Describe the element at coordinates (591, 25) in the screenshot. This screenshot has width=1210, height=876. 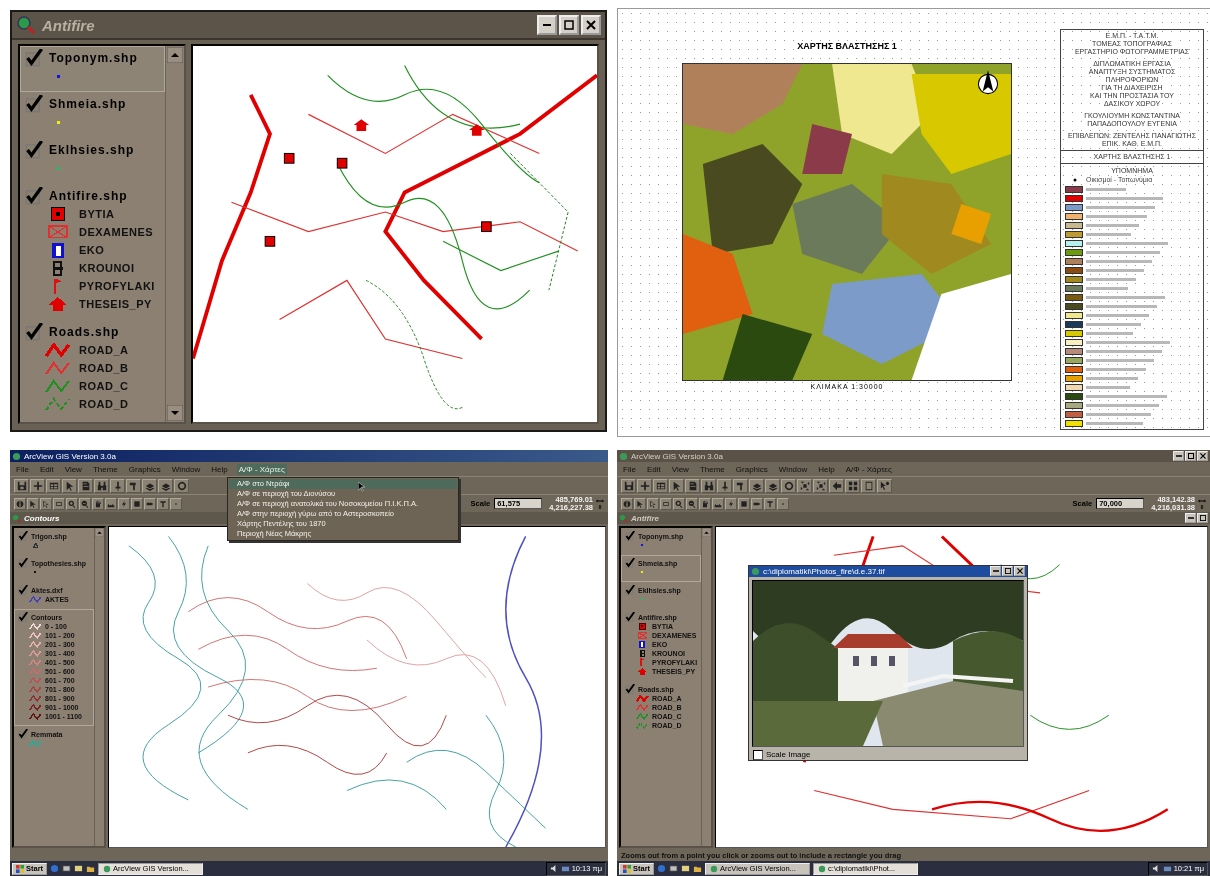
I see `close-button` at that location.